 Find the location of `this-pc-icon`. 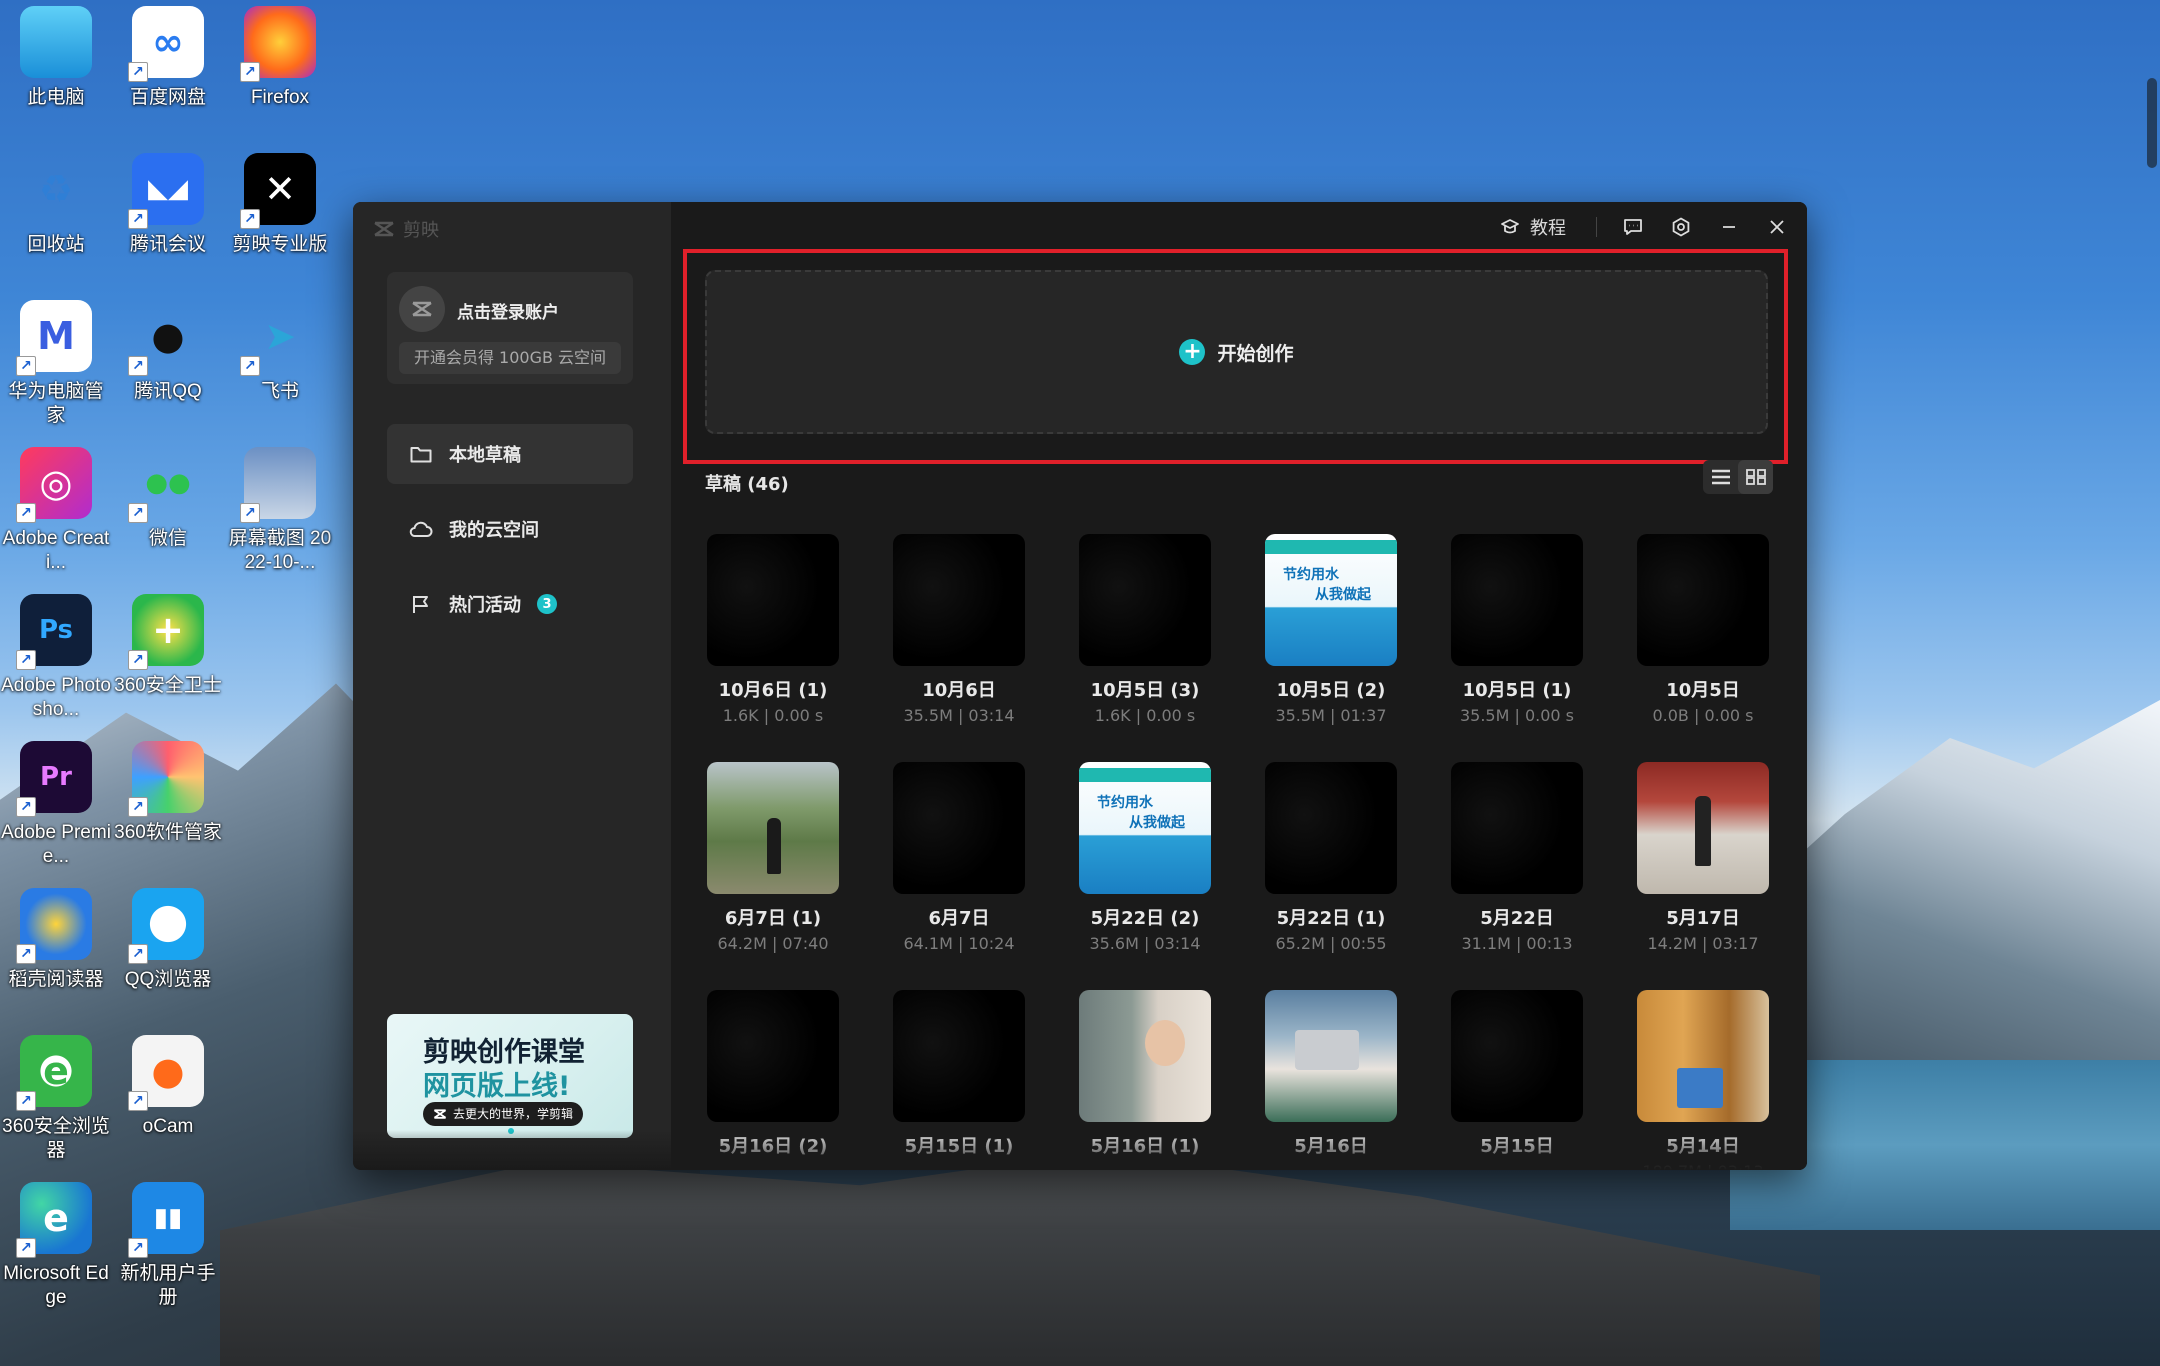

this-pc-icon is located at coordinates (56, 42).